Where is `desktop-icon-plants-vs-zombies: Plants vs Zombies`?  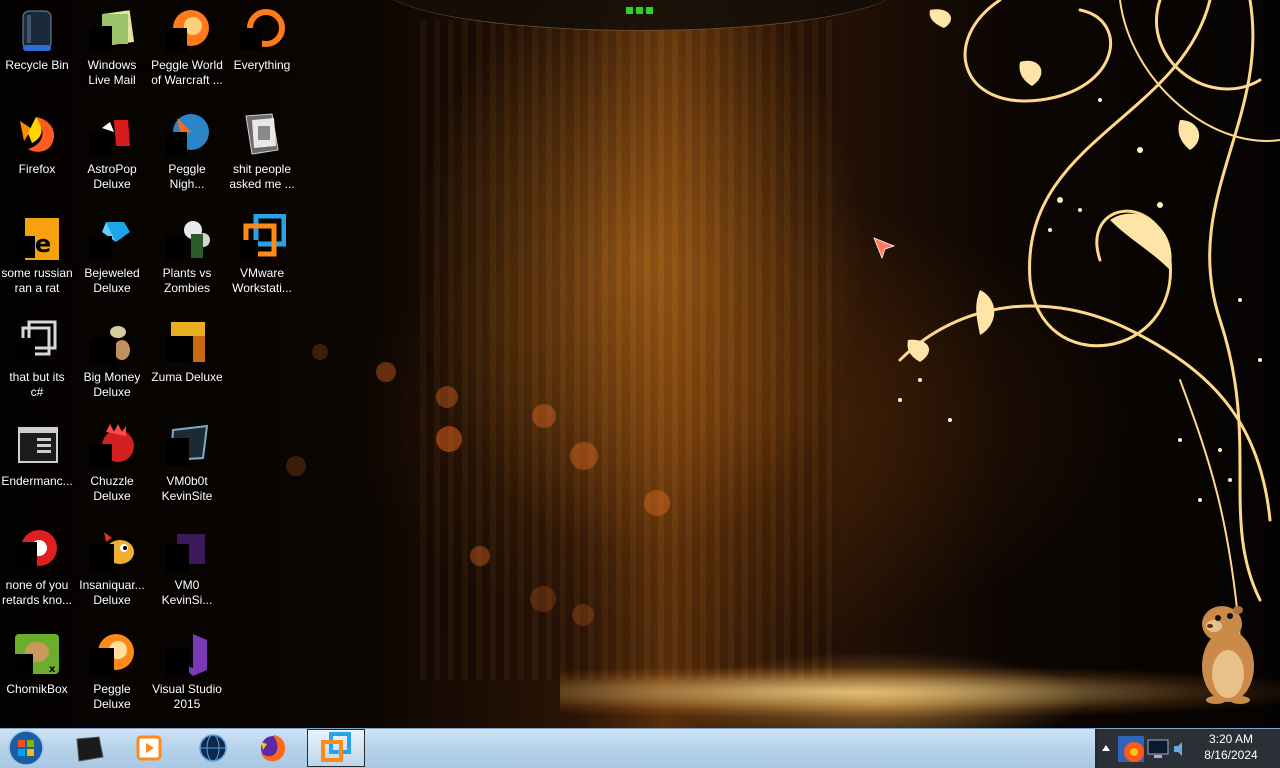
desktop-icon-plants-vs-zombies: Plants vs Zombies is located at coordinates (187, 258).